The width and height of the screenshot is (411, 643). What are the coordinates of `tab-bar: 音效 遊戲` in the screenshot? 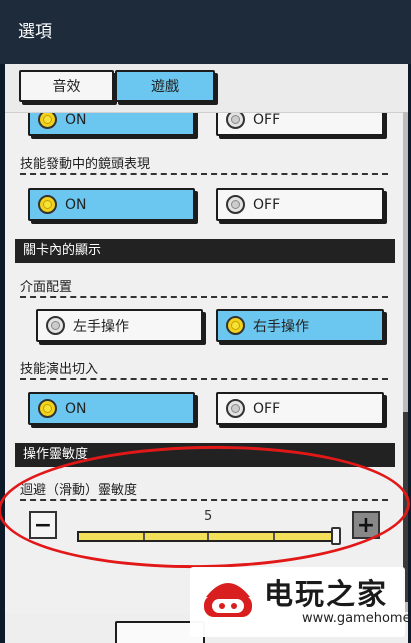 It's located at (206, 88).